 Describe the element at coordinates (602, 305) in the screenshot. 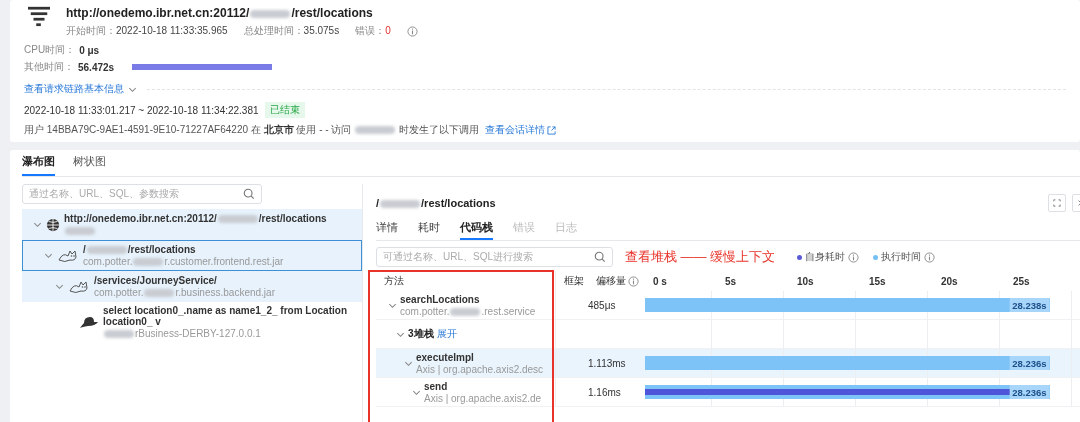

I see `offset-value: 485μs` at that location.